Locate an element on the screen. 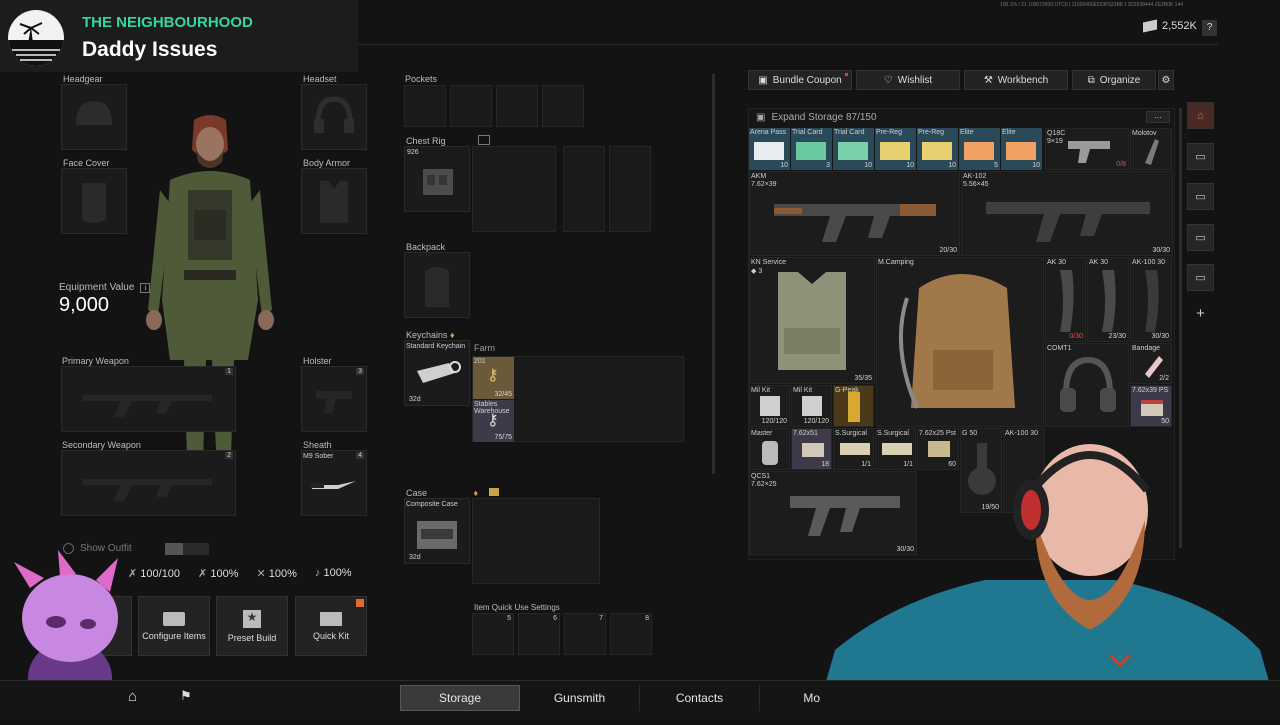  info-icon: i is located at coordinates (145, 287).